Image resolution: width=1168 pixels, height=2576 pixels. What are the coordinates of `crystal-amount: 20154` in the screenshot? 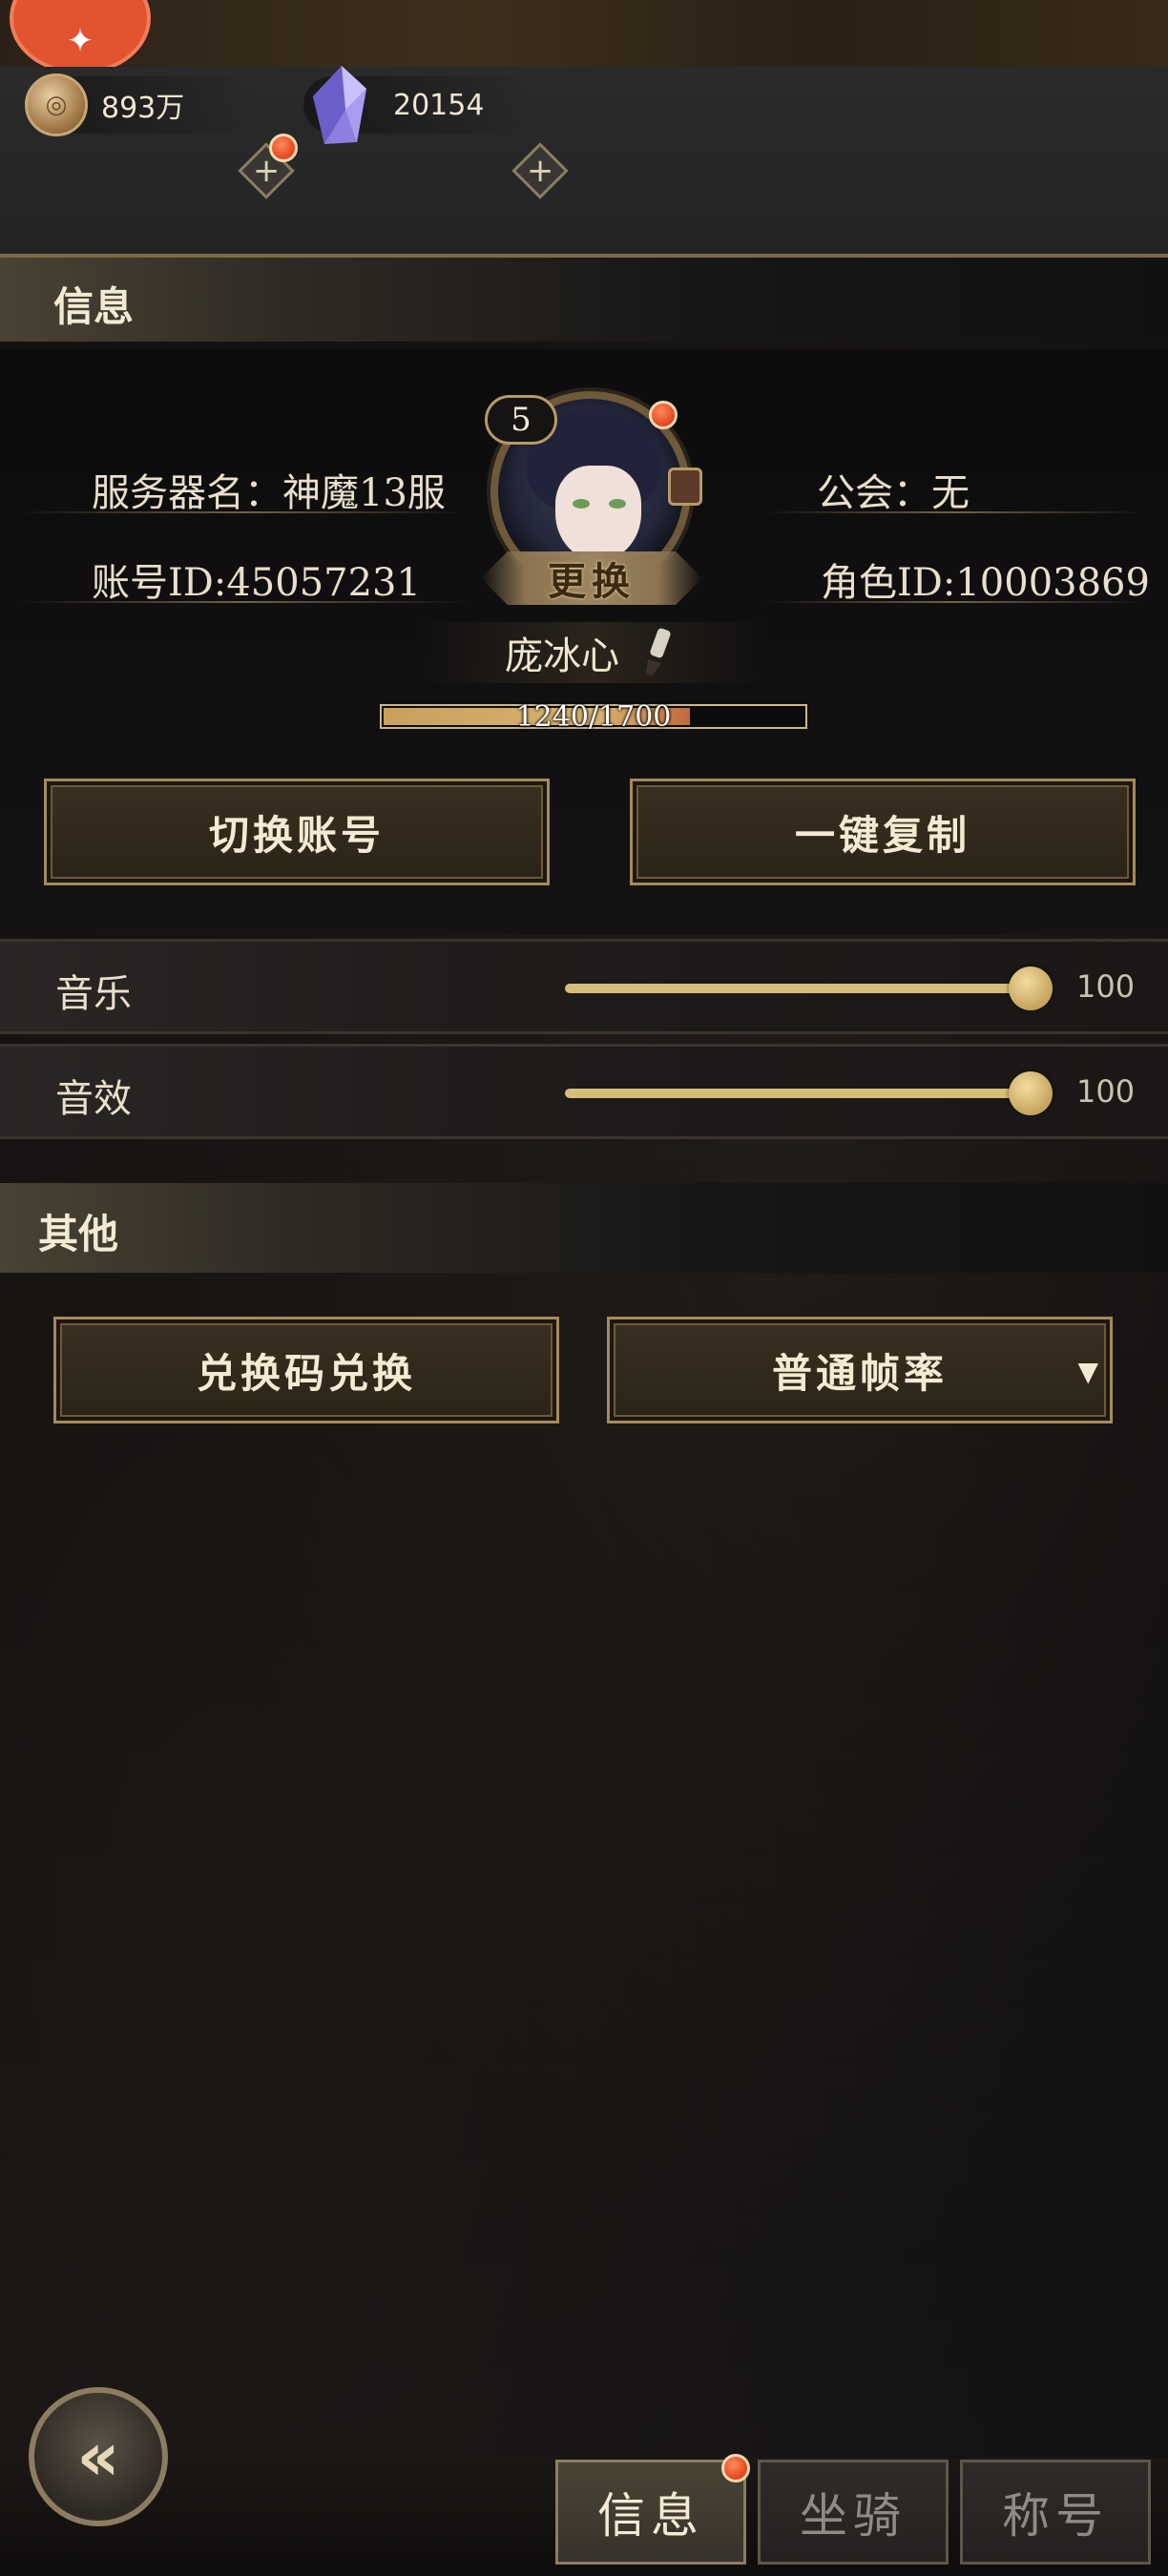 It's located at (439, 105).